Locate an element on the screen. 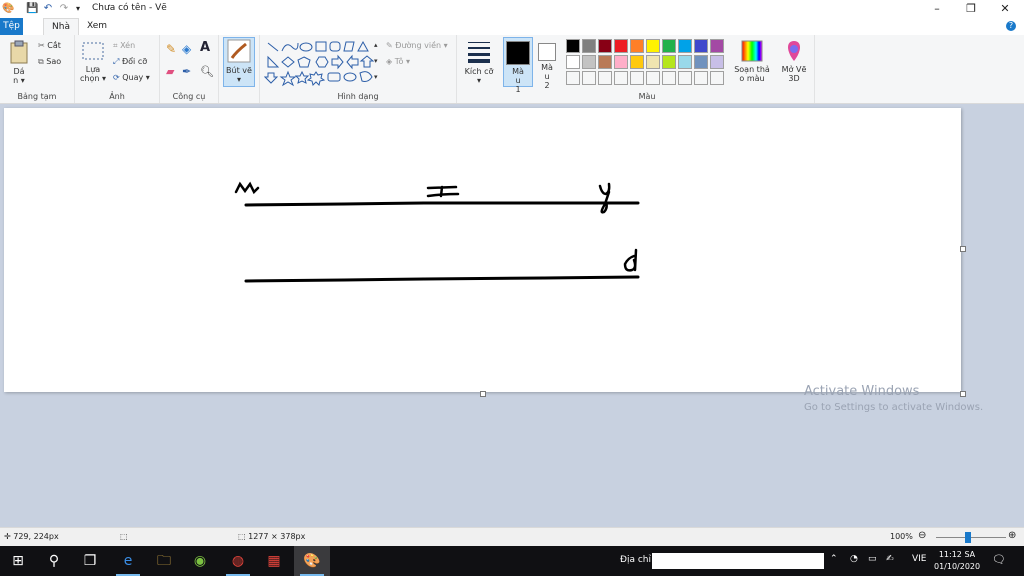  file-explorer-icon: 🗀 is located at coordinates (164, 561).